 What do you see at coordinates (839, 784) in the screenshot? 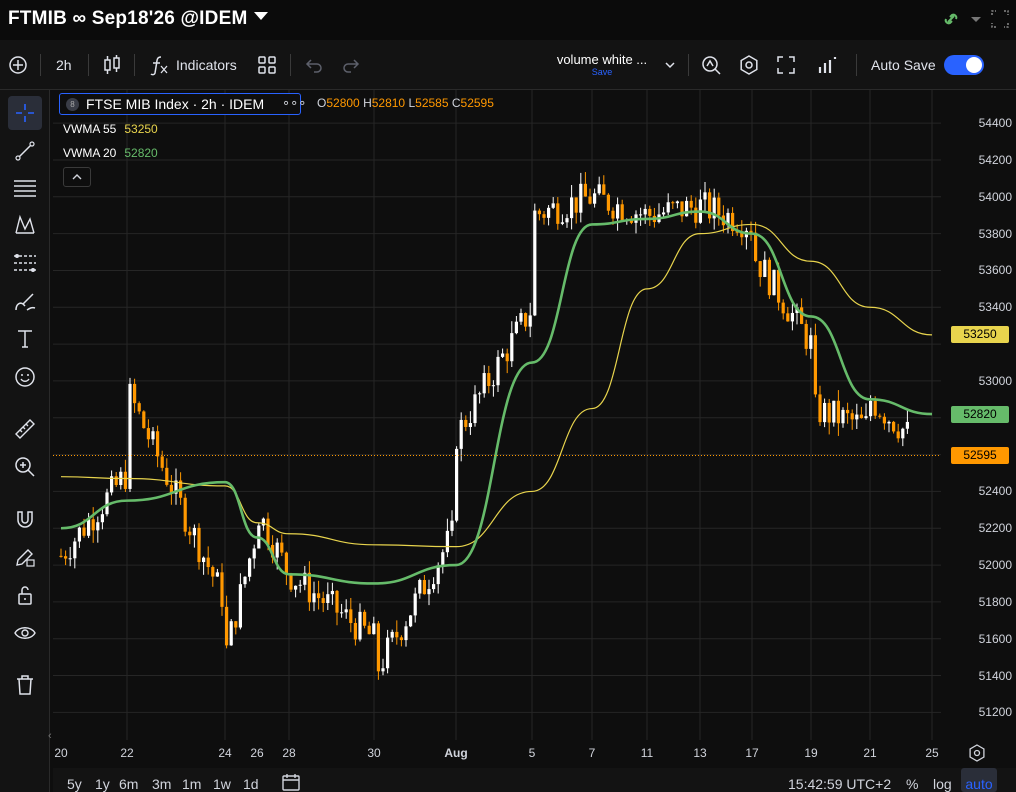
I see `clock: 15:42:59 UTC+2` at bounding box center [839, 784].